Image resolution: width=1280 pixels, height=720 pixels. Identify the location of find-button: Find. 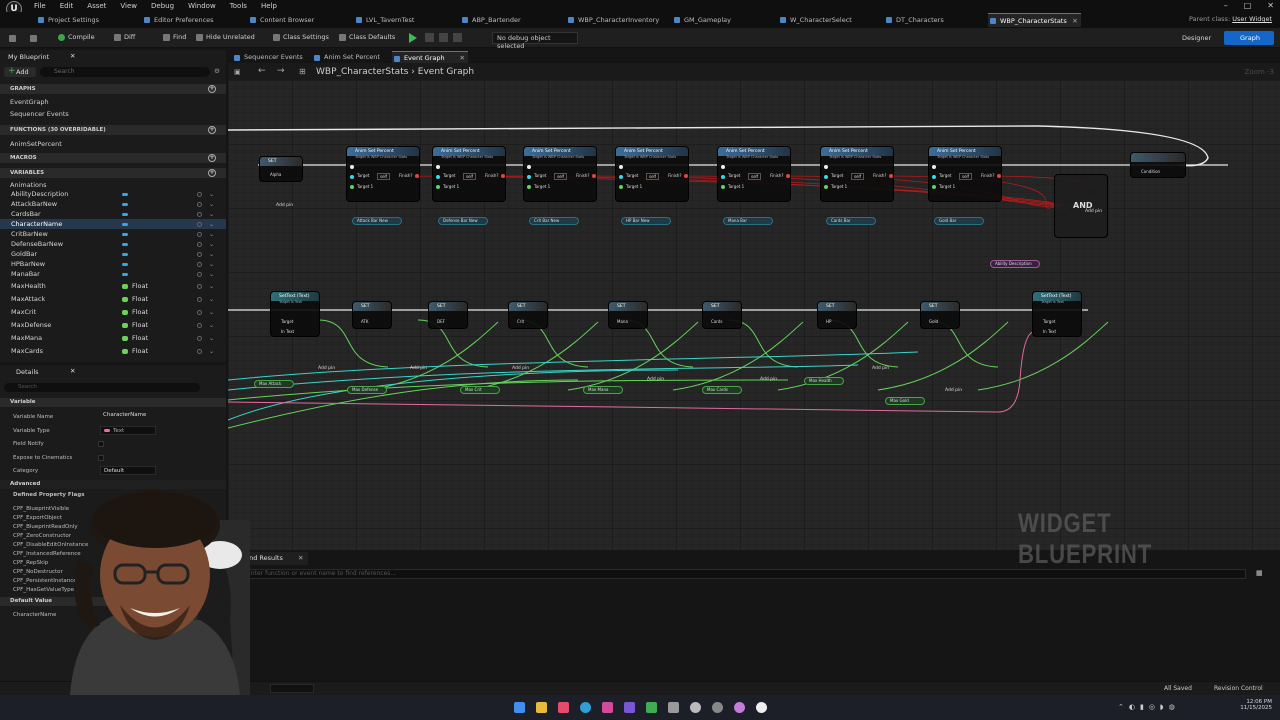
(174, 37).